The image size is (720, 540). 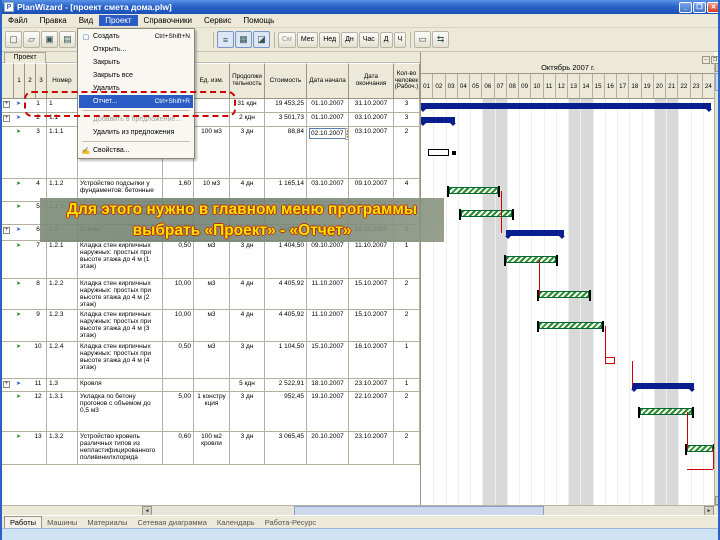 I want to click on quantity-cell: 10,00, so click(x=178, y=294).